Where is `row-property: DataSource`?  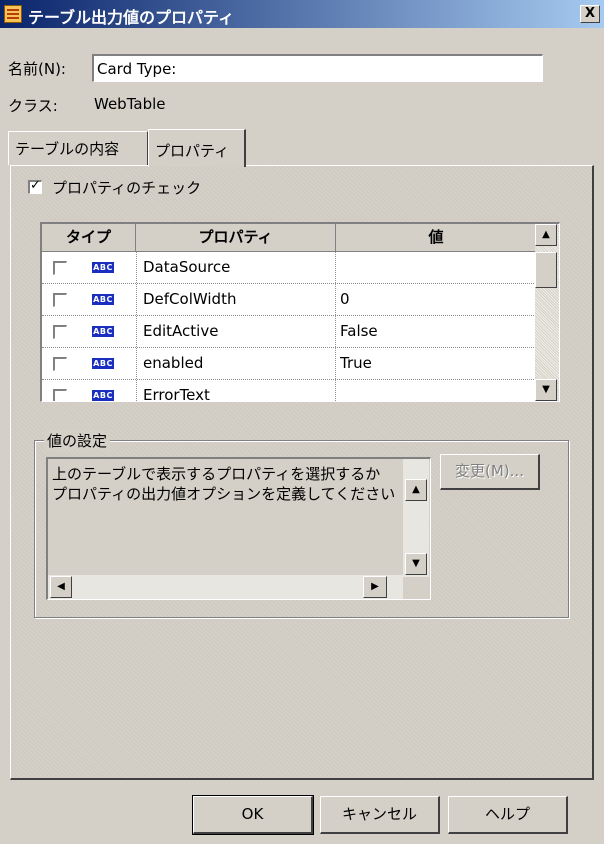 row-property: DataSource is located at coordinates (236, 267).